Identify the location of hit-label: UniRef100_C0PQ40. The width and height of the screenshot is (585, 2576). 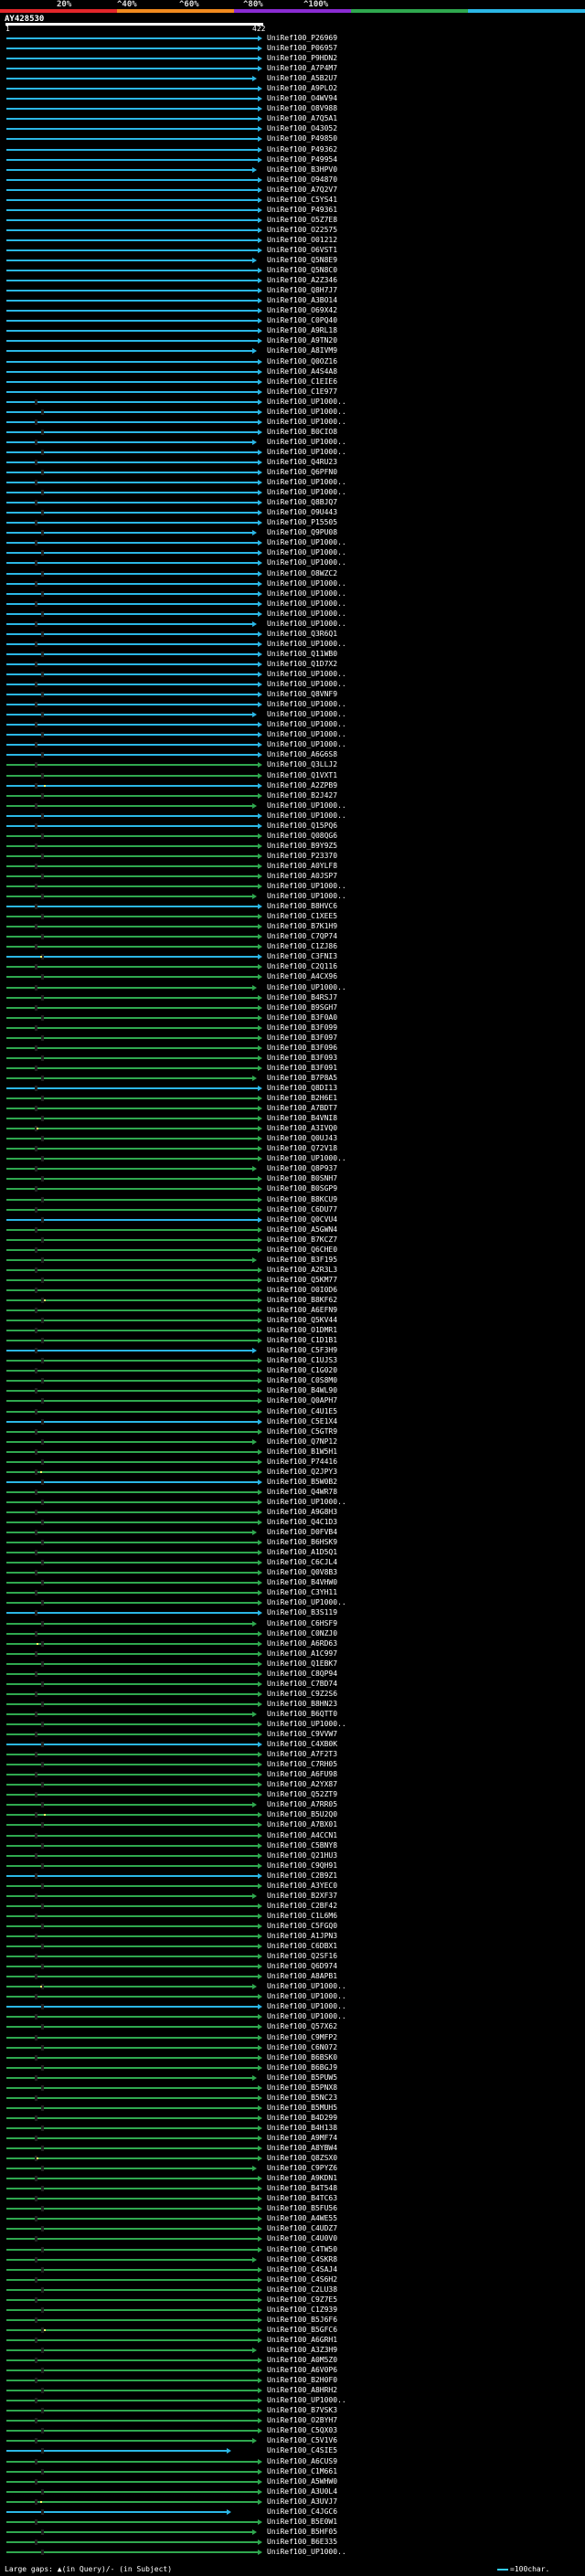
(302, 320).